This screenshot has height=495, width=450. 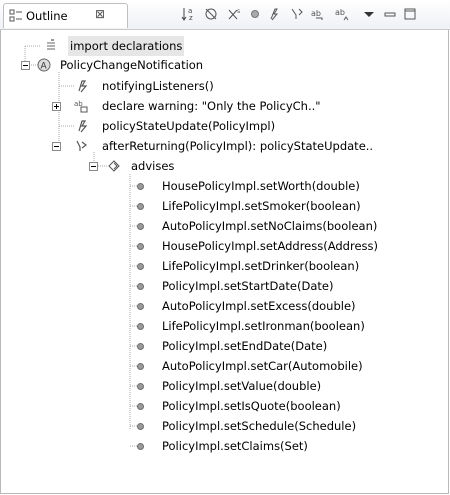 I want to click on hide-static-icon: s, so click(x=234, y=14).